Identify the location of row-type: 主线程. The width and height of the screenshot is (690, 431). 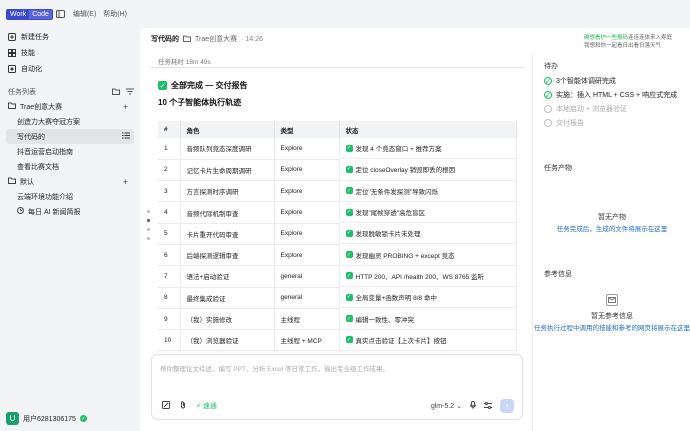
(307, 319).